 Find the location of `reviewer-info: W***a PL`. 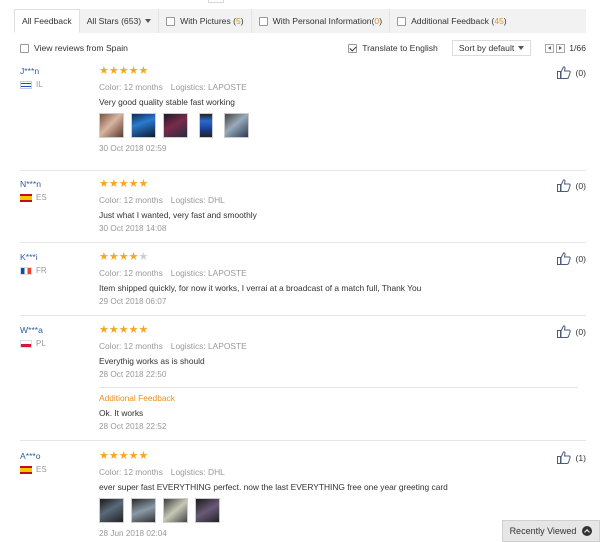

reviewer-info: W***a PL is located at coordinates (55, 336).